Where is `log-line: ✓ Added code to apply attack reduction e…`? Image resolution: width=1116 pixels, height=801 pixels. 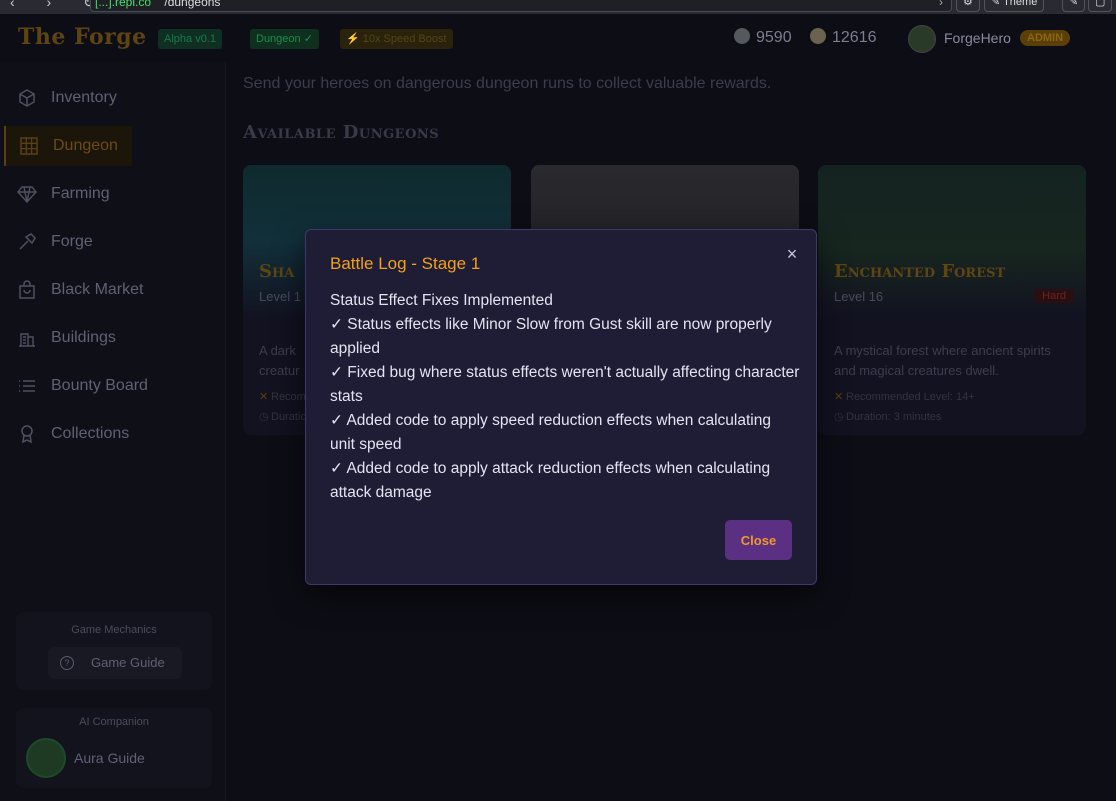 log-line: ✓ Added code to apply attack reduction e… is located at coordinates (550, 480).